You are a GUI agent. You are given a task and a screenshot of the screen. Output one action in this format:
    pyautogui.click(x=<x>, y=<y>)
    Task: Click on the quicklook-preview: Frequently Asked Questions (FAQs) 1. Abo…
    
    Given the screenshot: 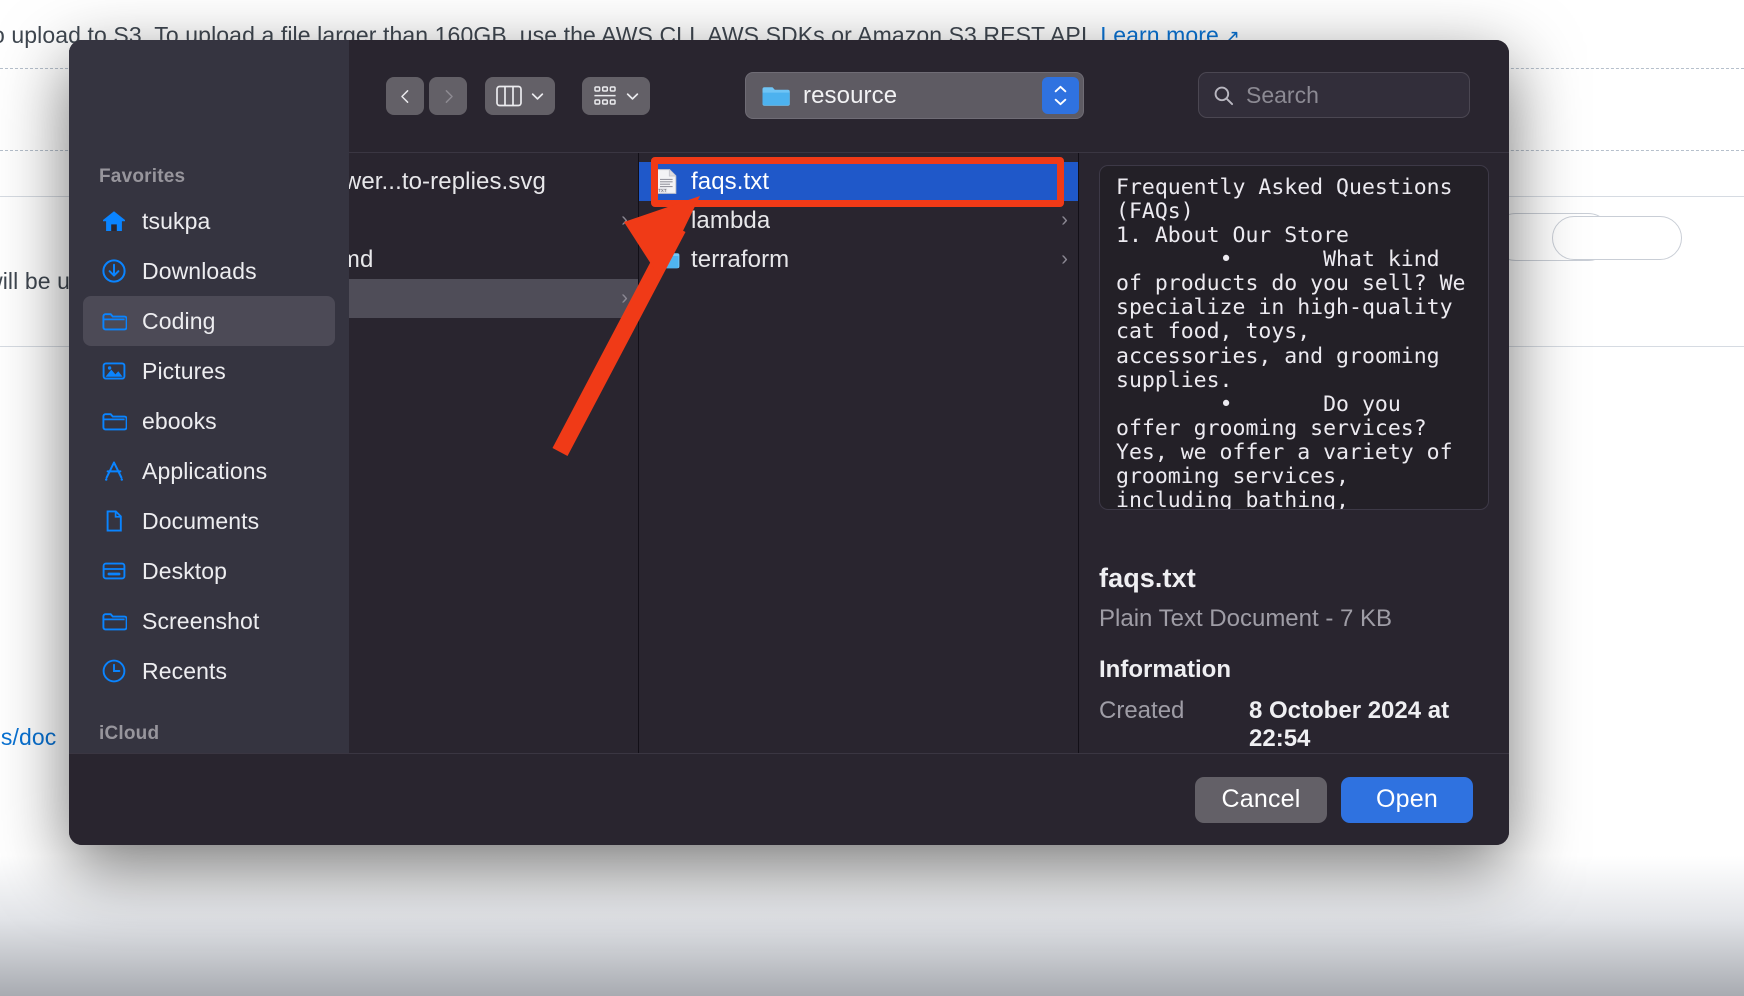 What is the action you would take?
    pyautogui.click(x=1294, y=337)
    